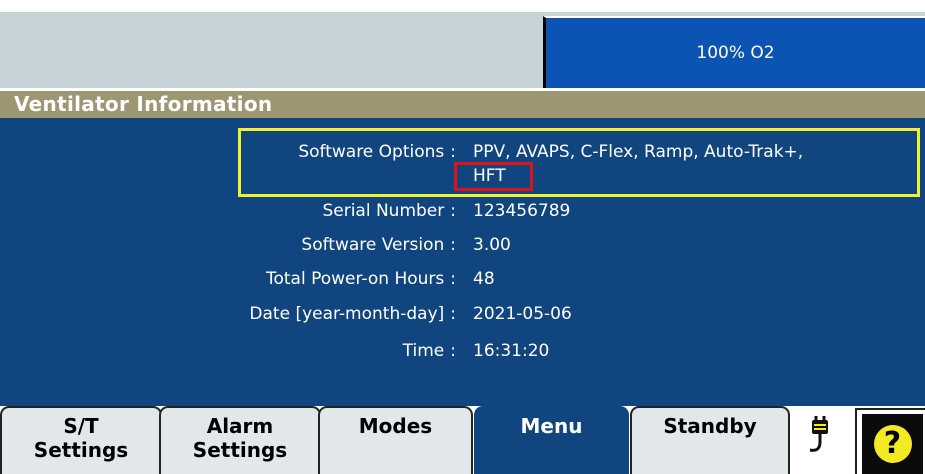 This screenshot has width=925, height=474. Describe the element at coordinates (371, 152) in the screenshot. I see `info-label: Software Options` at that location.